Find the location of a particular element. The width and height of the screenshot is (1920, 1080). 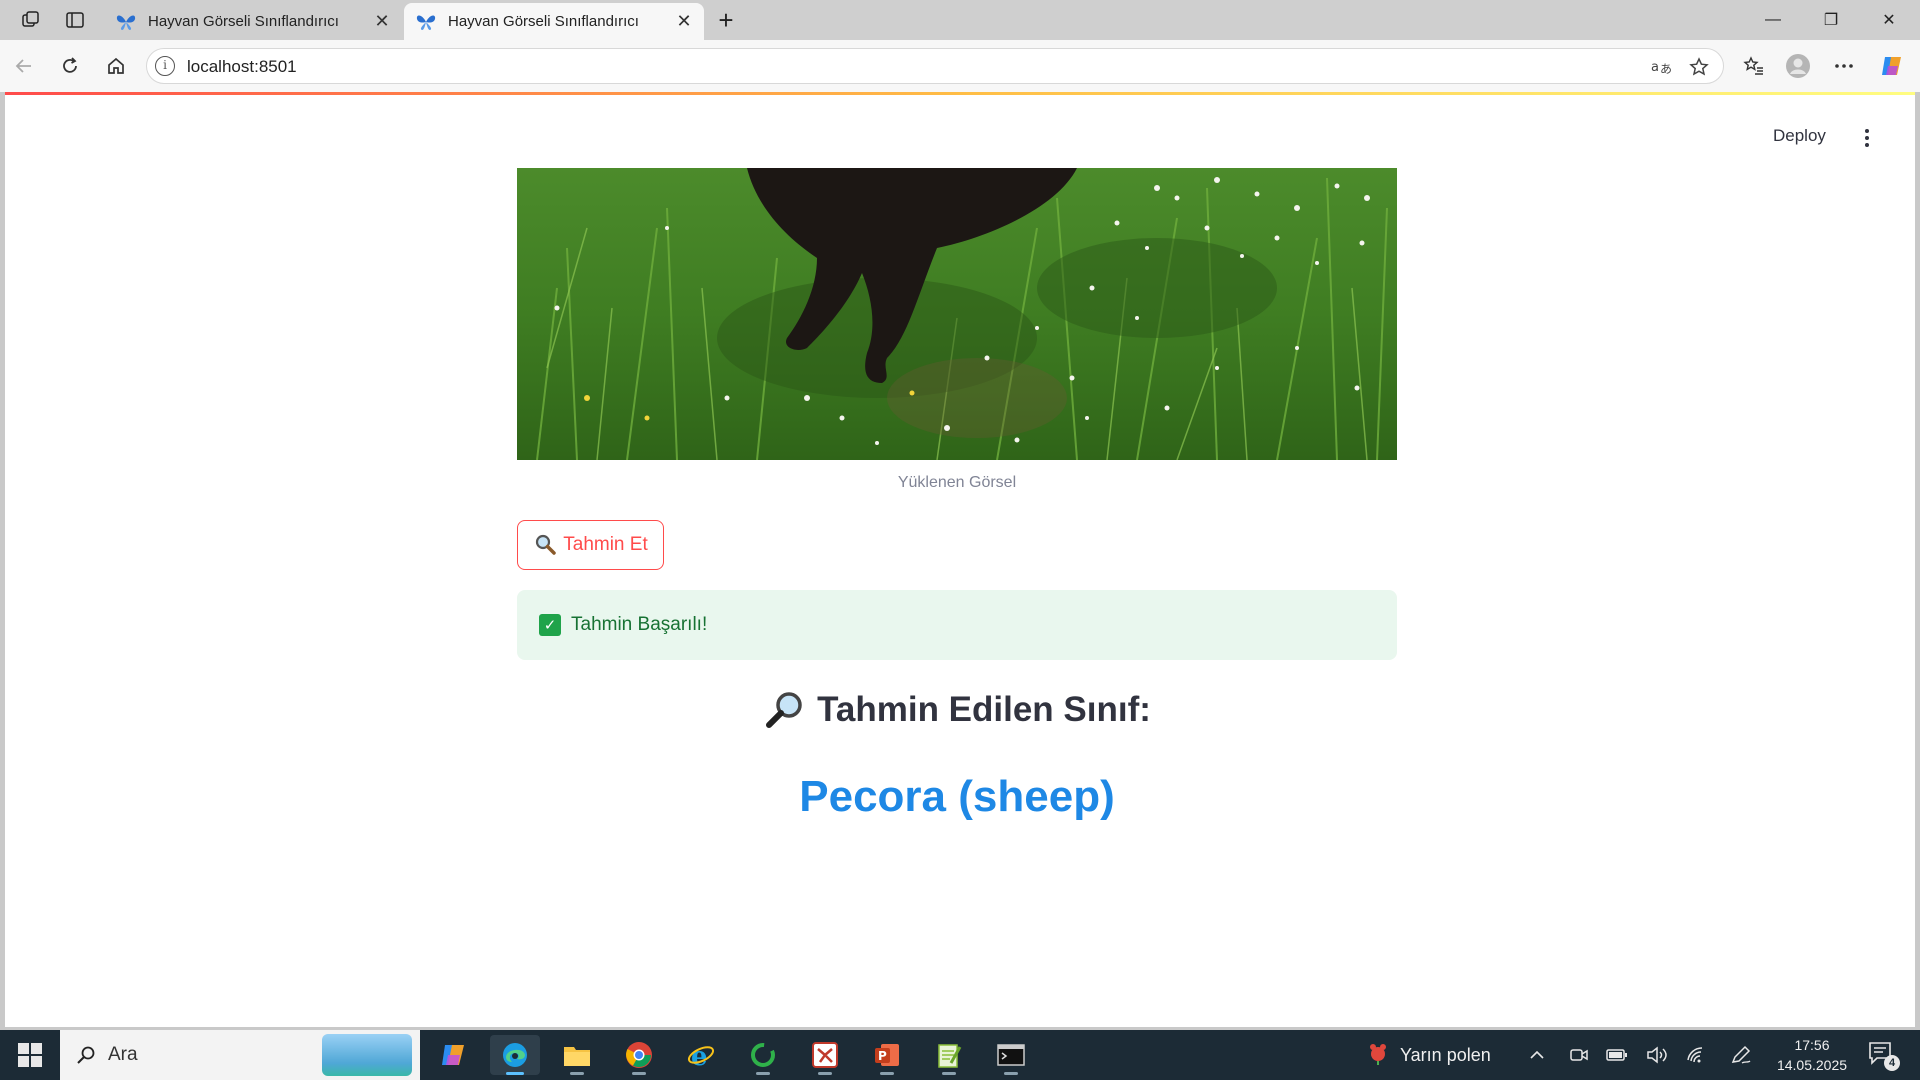

new-tab-button: + is located at coordinates (726, 20).